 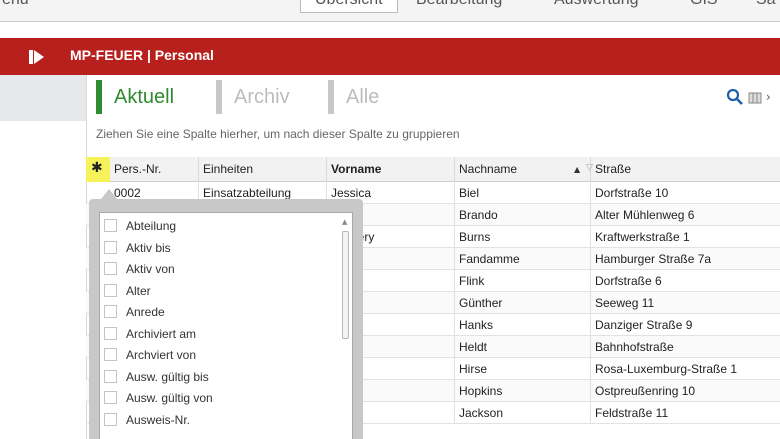 What do you see at coordinates (142, 55) in the screenshot?
I see `app-title: MP-FEUER | Personal` at bounding box center [142, 55].